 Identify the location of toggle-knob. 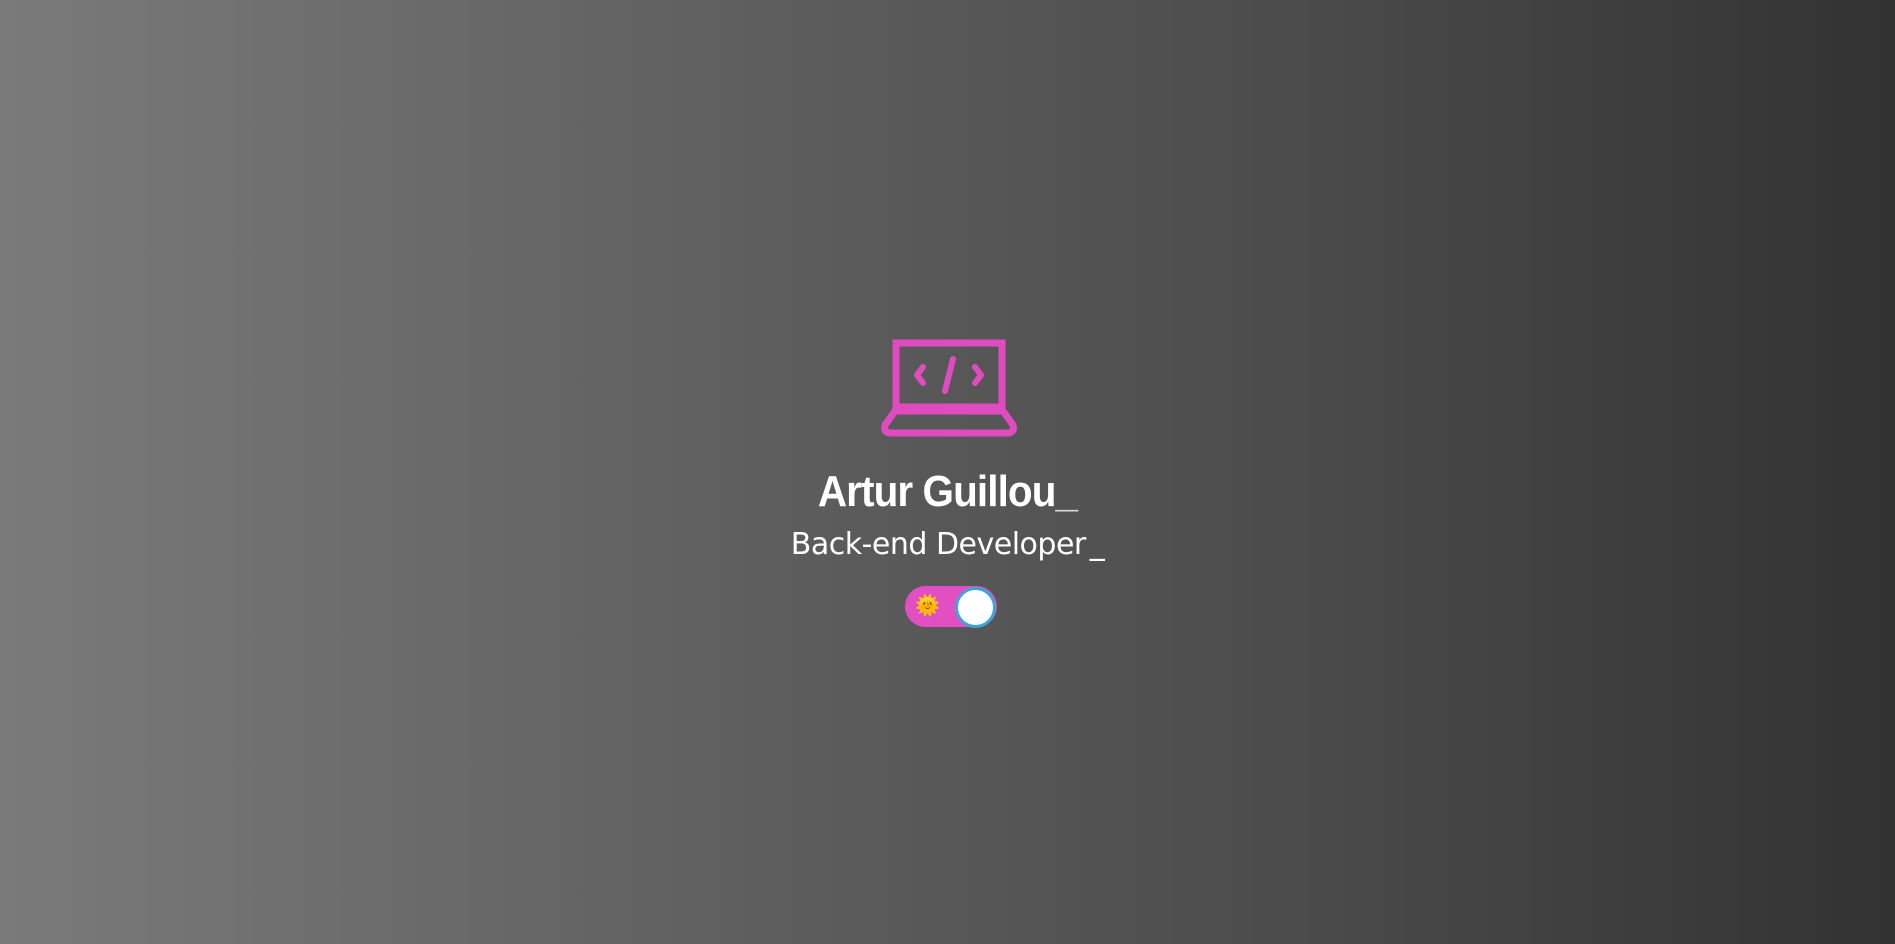
(975, 607).